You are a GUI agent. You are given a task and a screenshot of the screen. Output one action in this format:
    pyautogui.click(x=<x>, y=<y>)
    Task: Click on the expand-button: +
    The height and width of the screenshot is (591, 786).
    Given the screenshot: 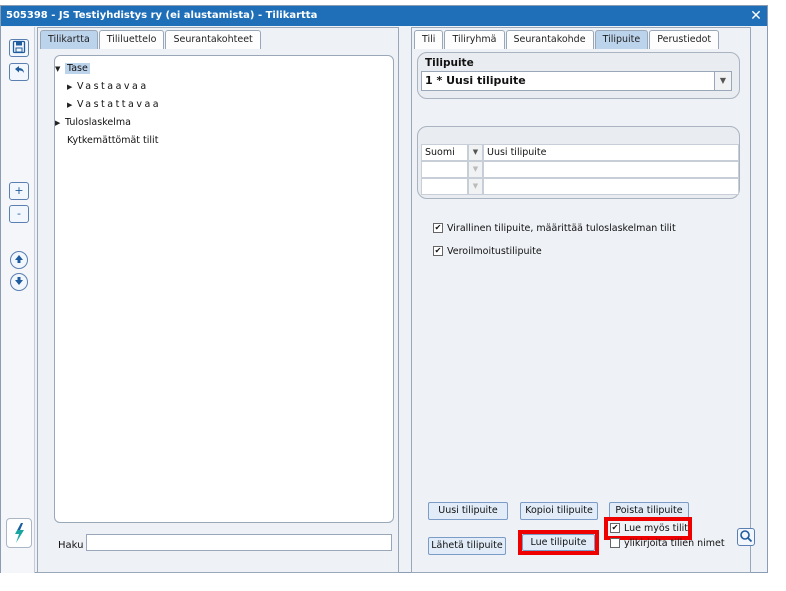 What is the action you would take?
    pyautogui.click(x=19, y=191)
    